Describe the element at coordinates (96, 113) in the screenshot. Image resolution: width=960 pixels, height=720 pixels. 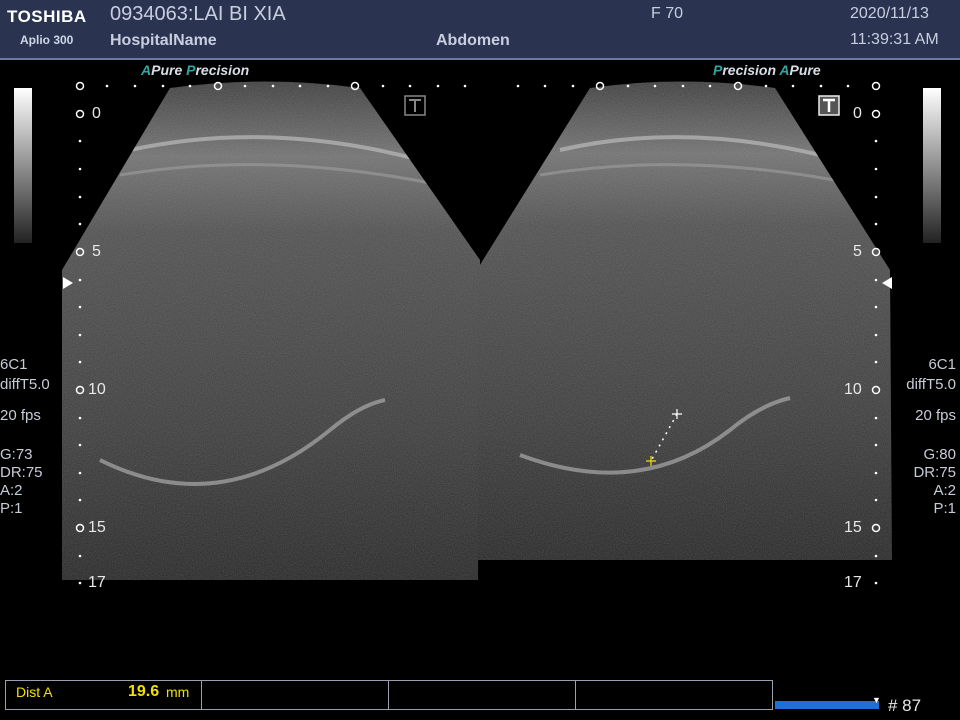
I see `depth-label-left-0: 0` at that location.